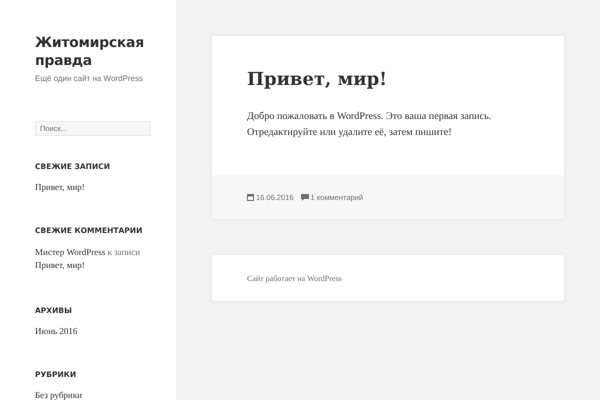 Image resolution: width=600 pixels, height=400 pixels. What do you see at coordinates (89, 78) in the screenshot?
I see `site-tagline: Ещё один сайт на WordPress` at bounding box center [89, 78].